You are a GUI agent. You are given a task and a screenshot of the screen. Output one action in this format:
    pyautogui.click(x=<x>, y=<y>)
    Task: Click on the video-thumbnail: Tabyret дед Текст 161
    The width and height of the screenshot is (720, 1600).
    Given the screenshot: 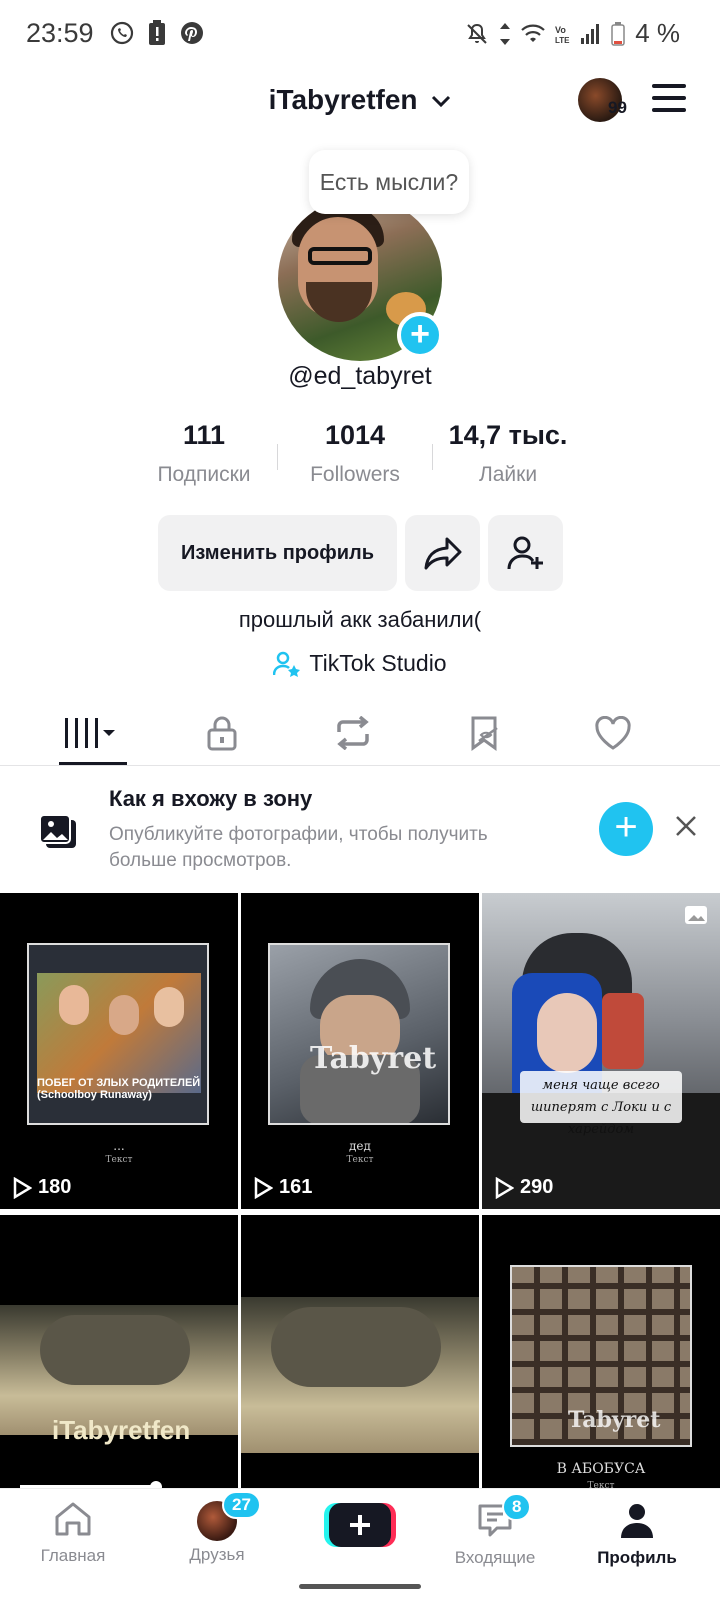 What is the action you would take?
    pyautogui.click(x=360, y=1051)
    